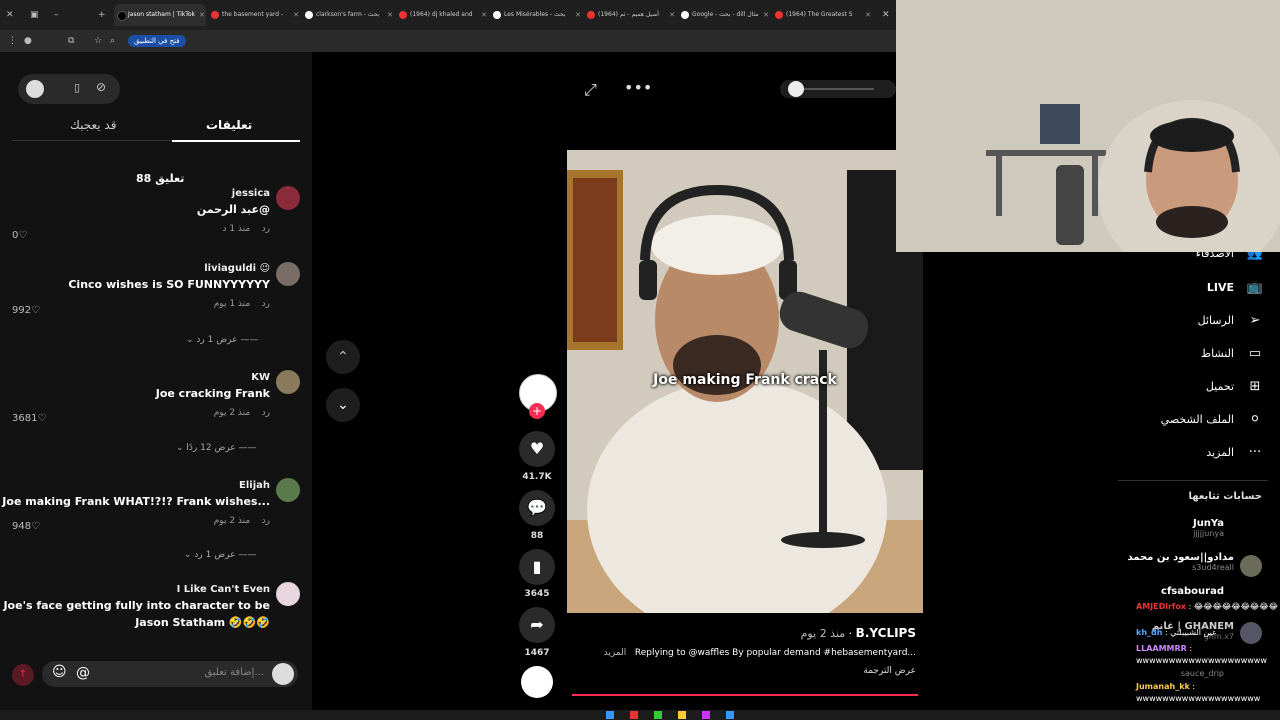 Image resolution: width=1280 pixels, height=720 pixels. I want to click on browser-tab: the basement yard - ✕, so click(254, 15).